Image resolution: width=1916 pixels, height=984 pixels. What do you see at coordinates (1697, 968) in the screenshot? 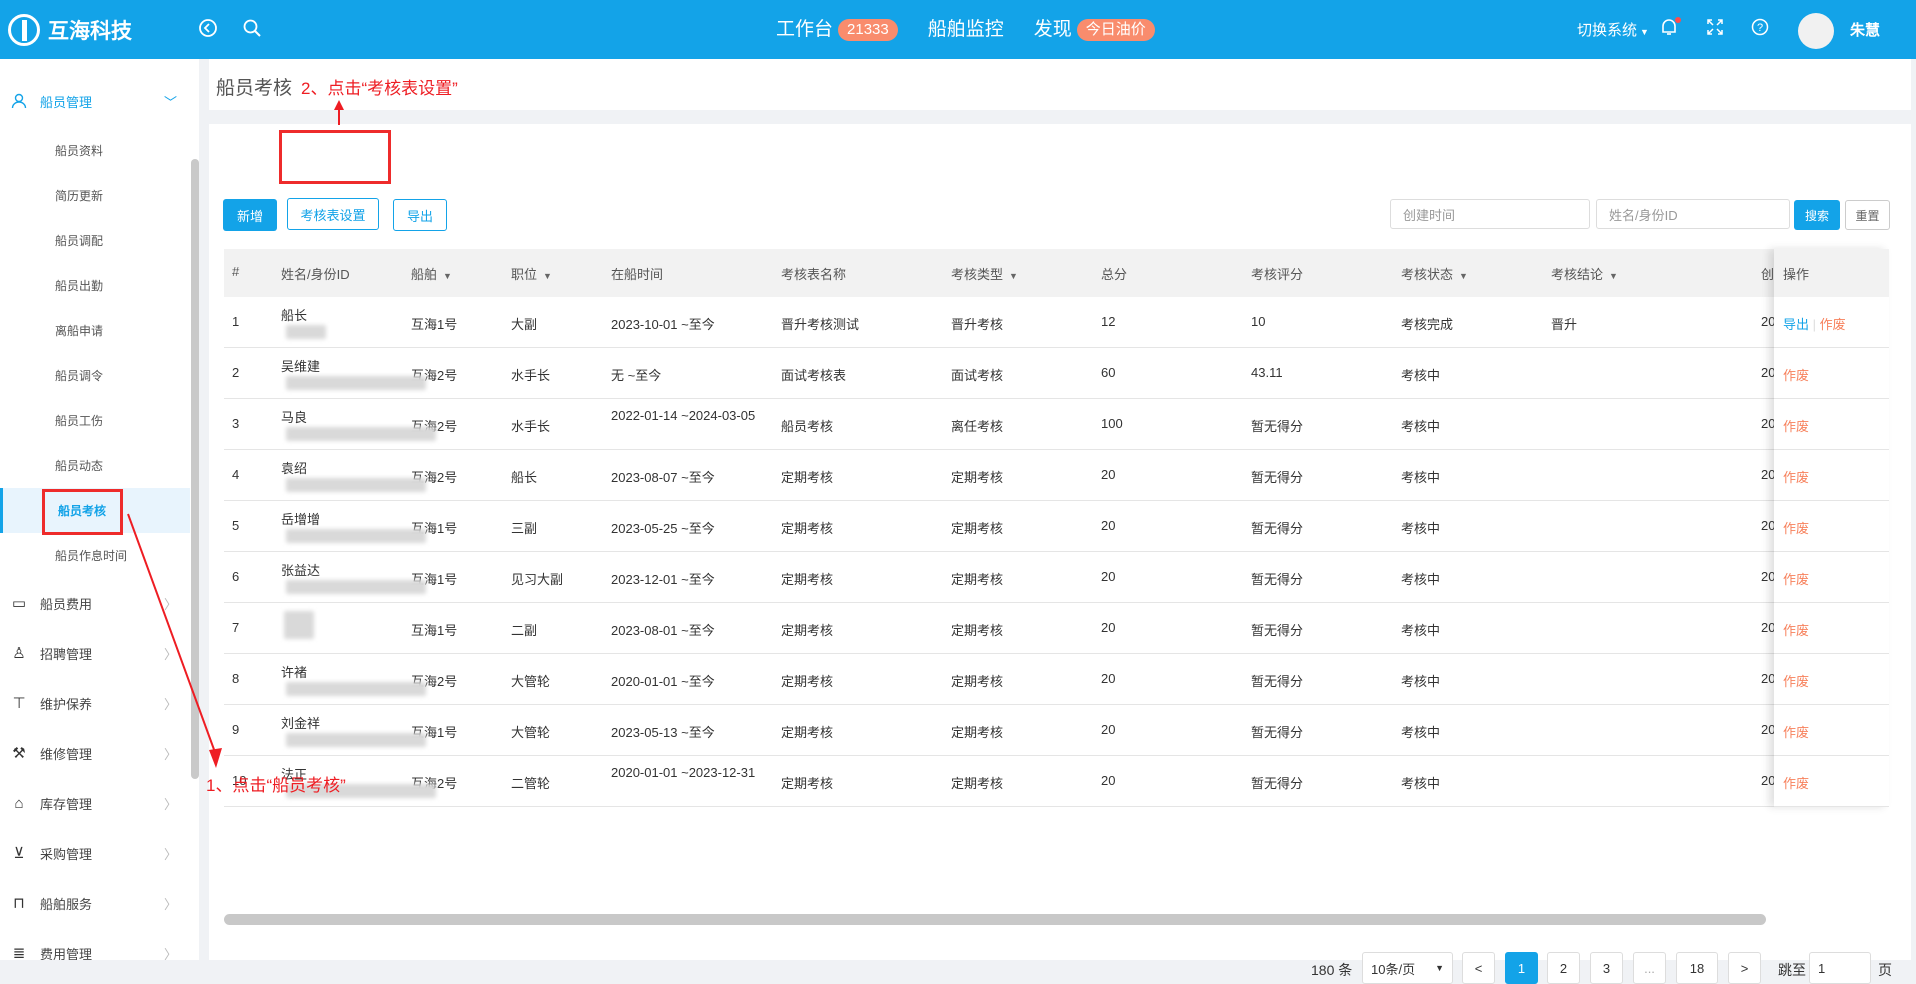
I see `page-18-button: 18` at bounding box center [1697, 968].